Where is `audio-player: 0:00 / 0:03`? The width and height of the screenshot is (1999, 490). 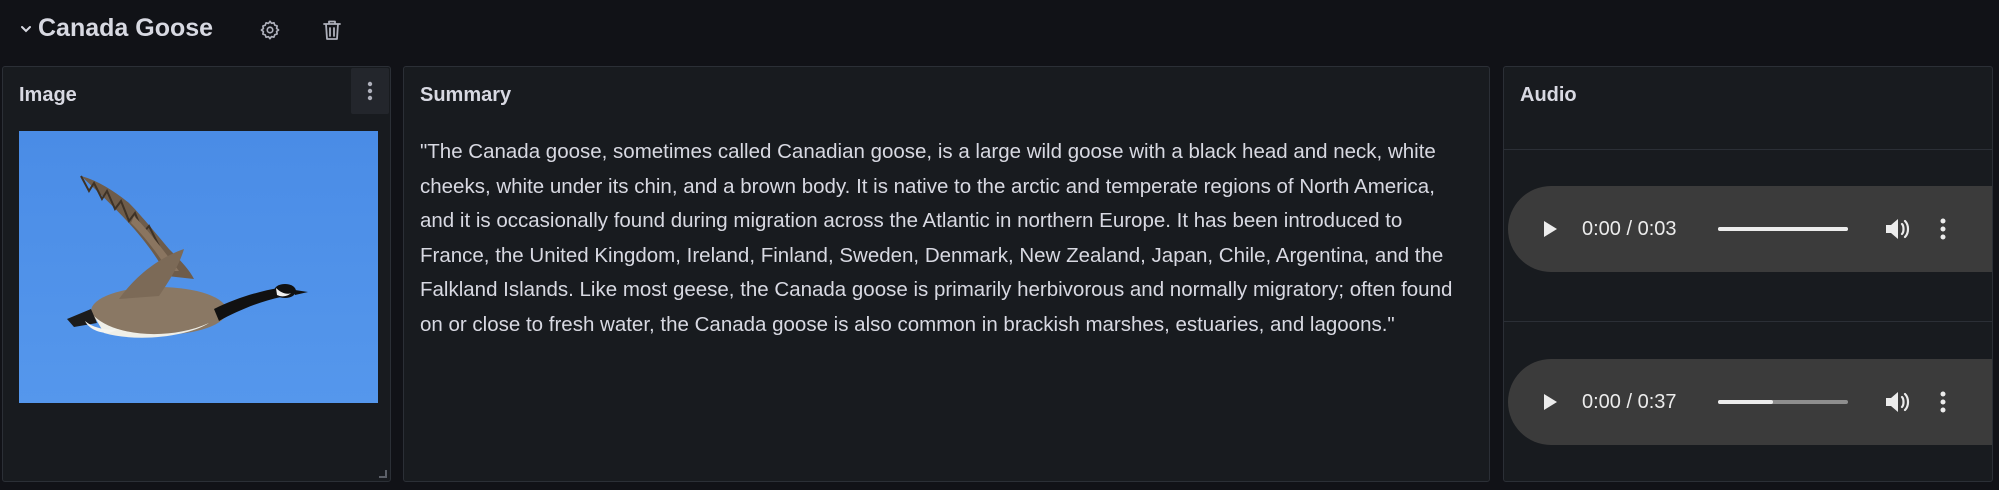
audio-player: 0:00 / 0:03 is located at coordinates (1750, 229).